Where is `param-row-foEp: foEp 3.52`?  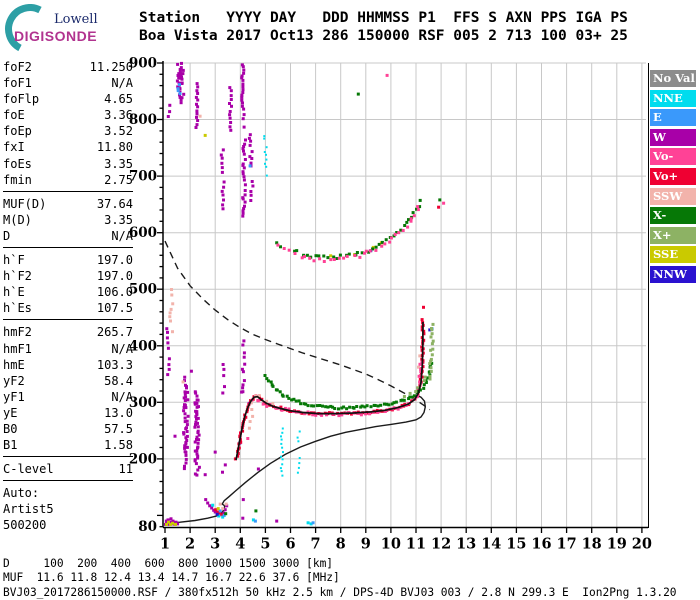
param-row-foEp: foEp 3.52 is located at coordinates (68, 131).